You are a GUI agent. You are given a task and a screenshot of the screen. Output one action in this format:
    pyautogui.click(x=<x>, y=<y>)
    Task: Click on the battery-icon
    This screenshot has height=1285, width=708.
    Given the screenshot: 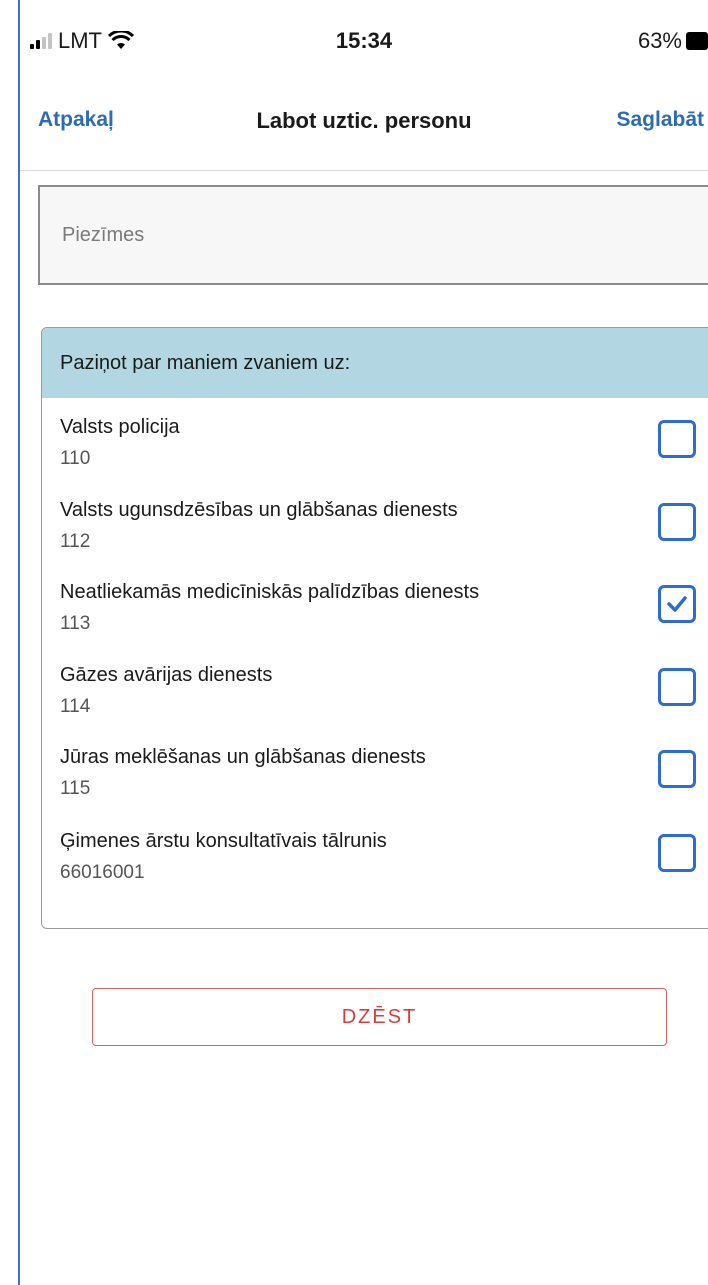 What is the action you would take?
    pyautogui.click(x=697, y=41)
    